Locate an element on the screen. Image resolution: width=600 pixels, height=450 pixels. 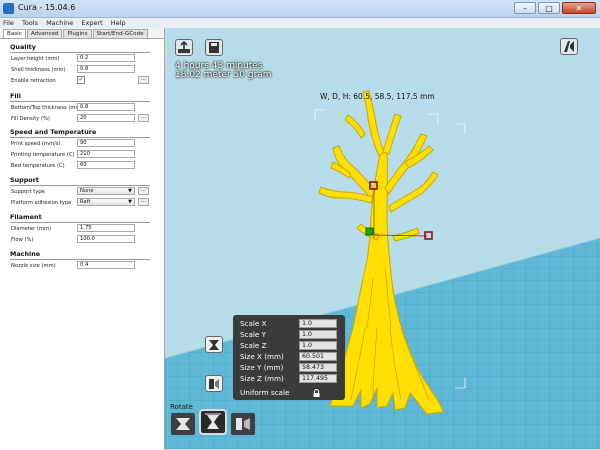
rotate-tool-button is located at coordinates (183, 424).